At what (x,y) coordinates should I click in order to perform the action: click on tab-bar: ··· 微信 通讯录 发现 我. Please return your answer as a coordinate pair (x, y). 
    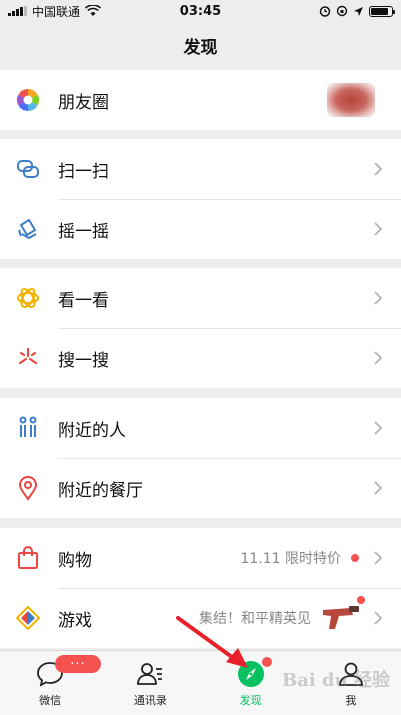
    Looking at the image, I should click on (200, 682).